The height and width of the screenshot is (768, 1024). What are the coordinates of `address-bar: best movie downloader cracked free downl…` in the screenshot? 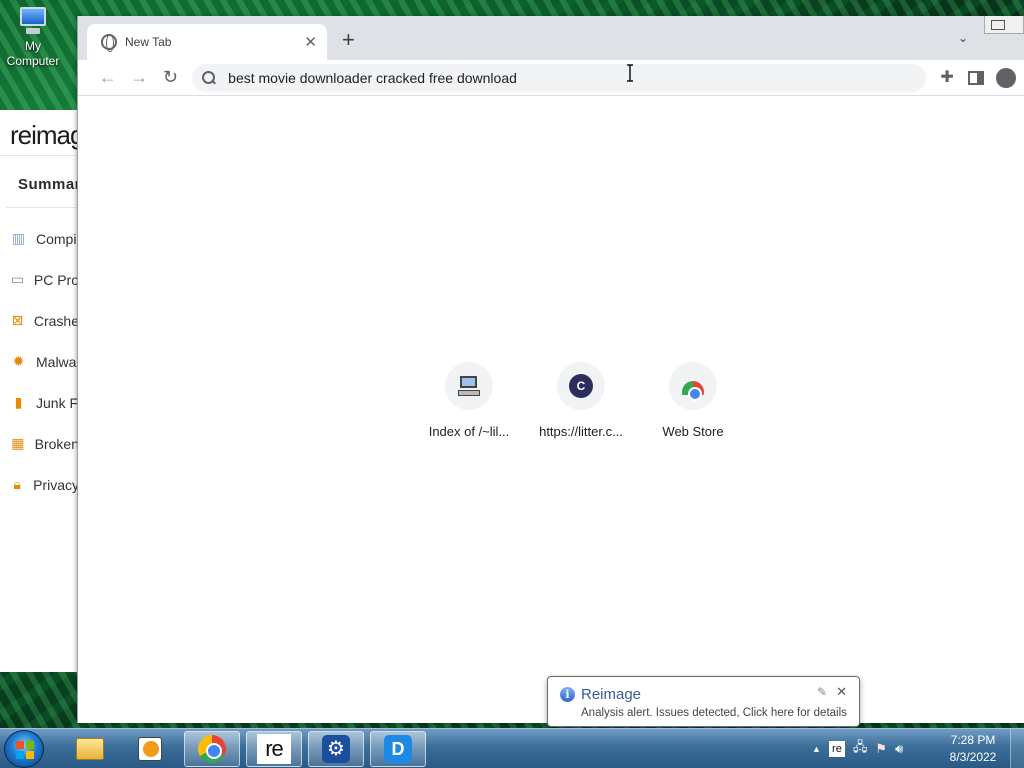 It's located at (559, 77).